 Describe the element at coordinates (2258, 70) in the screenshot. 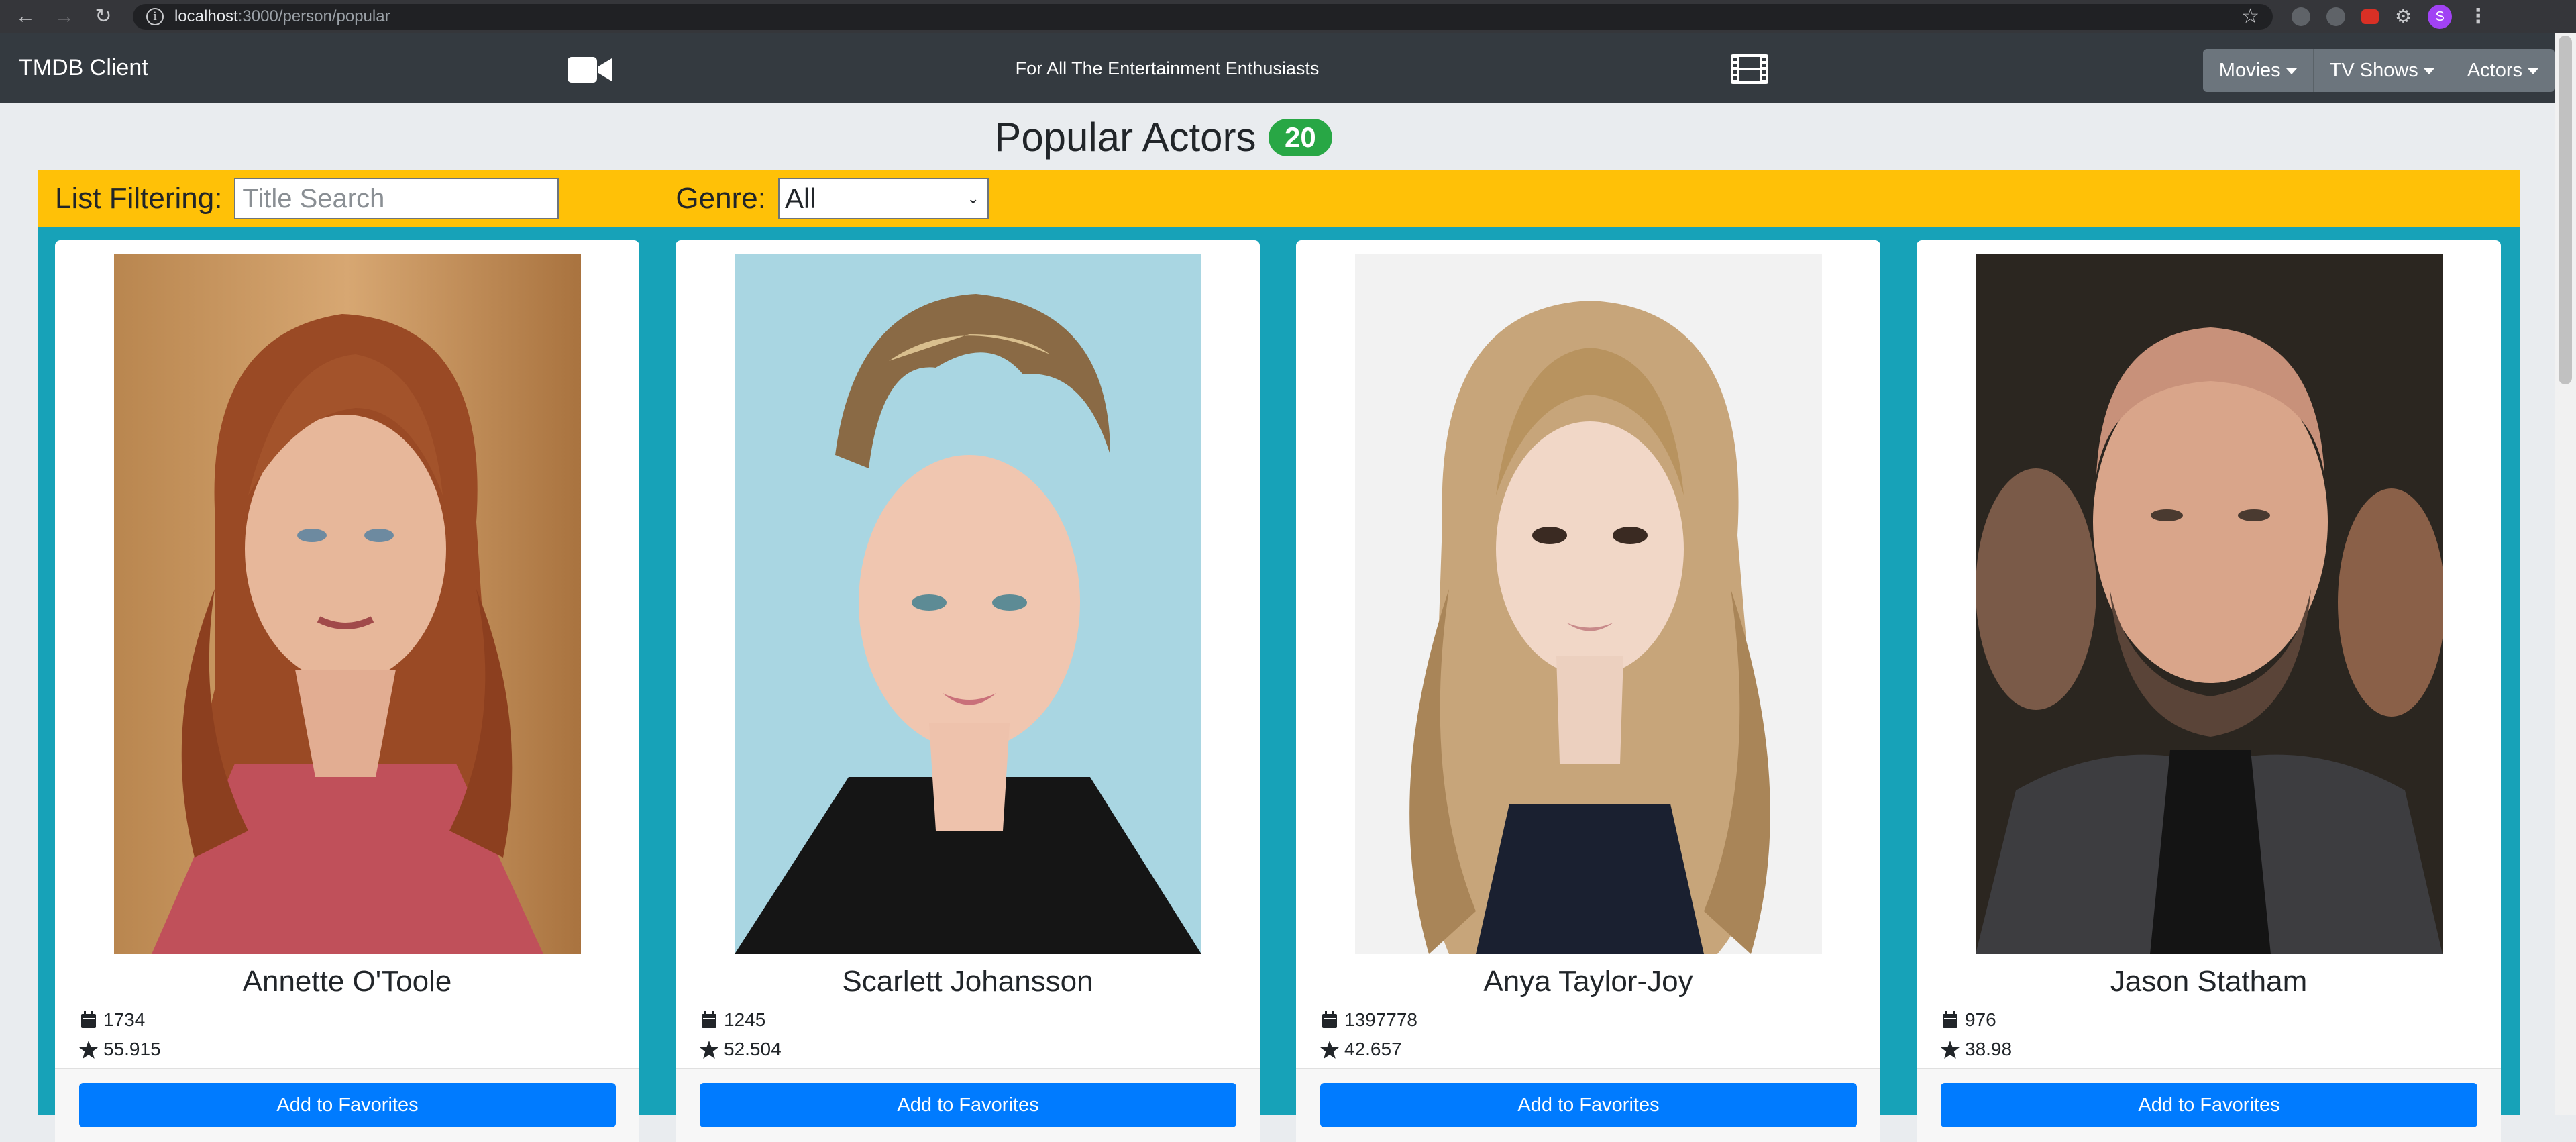

I see `movies-dropdown: Movies` at that location.